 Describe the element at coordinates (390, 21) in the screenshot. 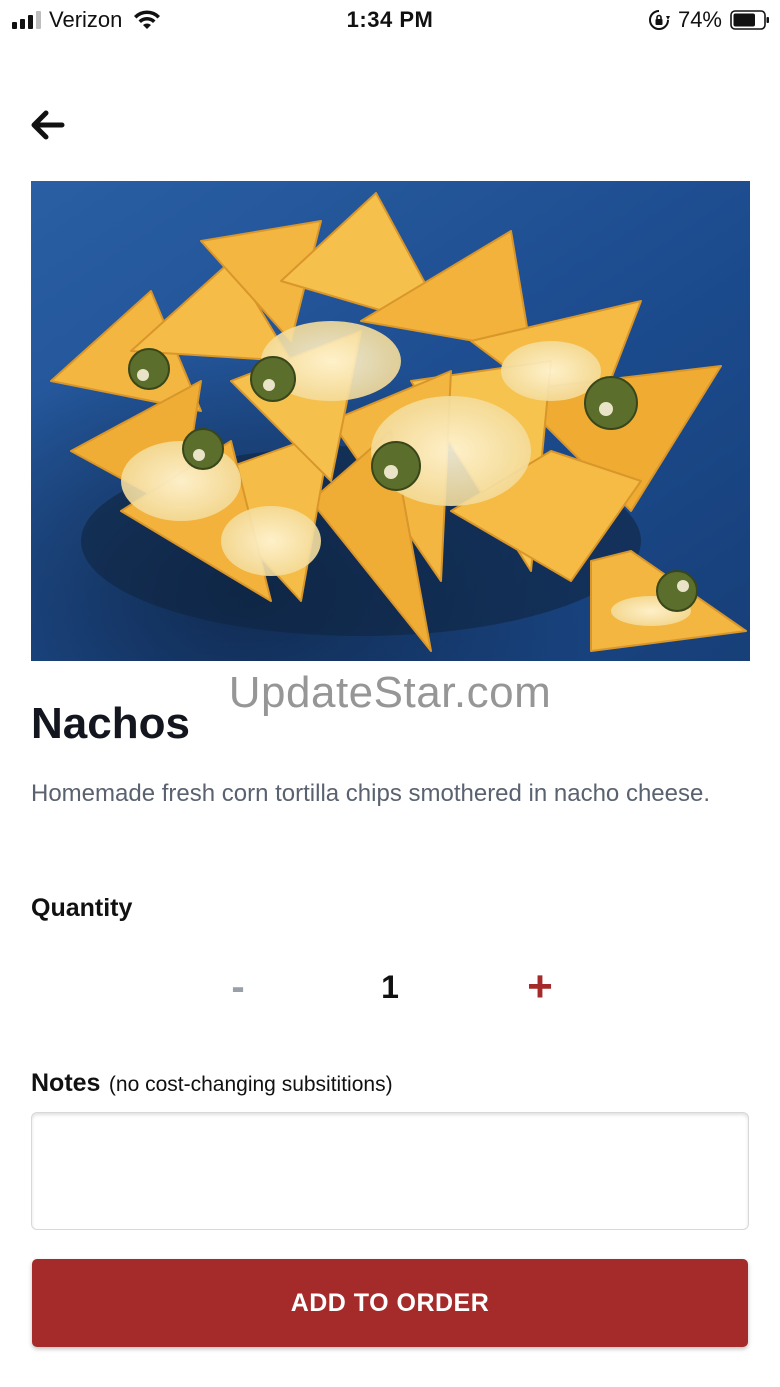

I see `status-bar: Verizon 1:34 PM 74%` at that location.